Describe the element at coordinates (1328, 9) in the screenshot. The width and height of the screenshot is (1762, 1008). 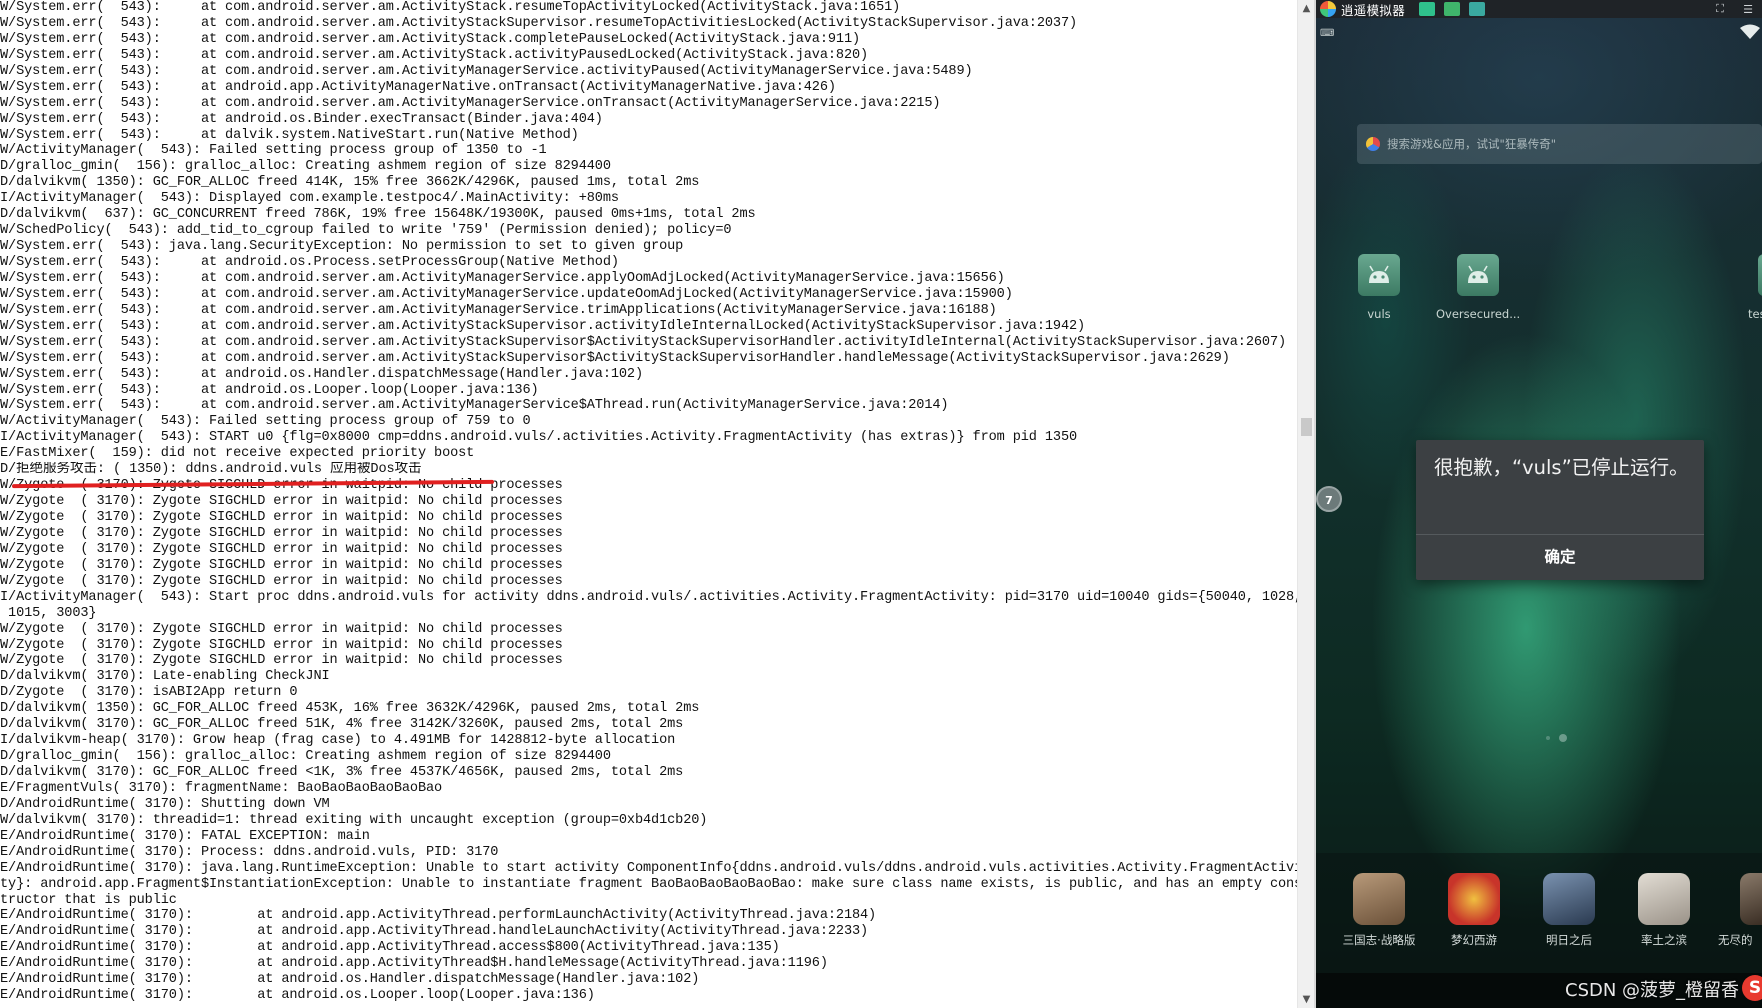
I see `emulator-logo-icon` at that location.